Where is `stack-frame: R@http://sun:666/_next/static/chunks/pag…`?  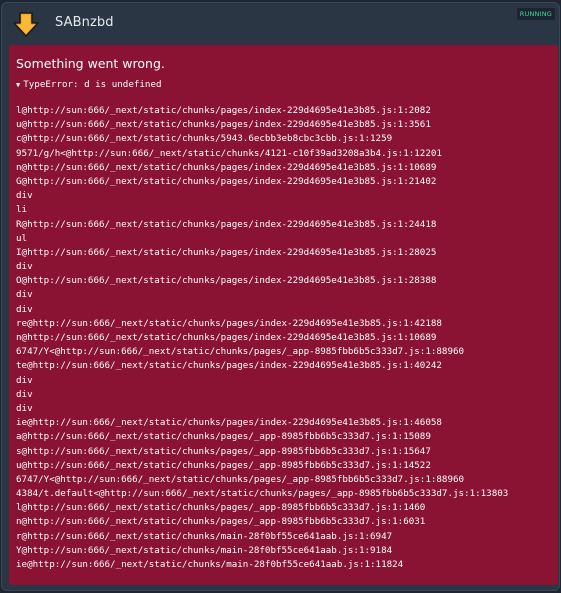
stack-frame: R@http://sun:666/_next/static/chunks/pag… is located at coordinates (226, 224).